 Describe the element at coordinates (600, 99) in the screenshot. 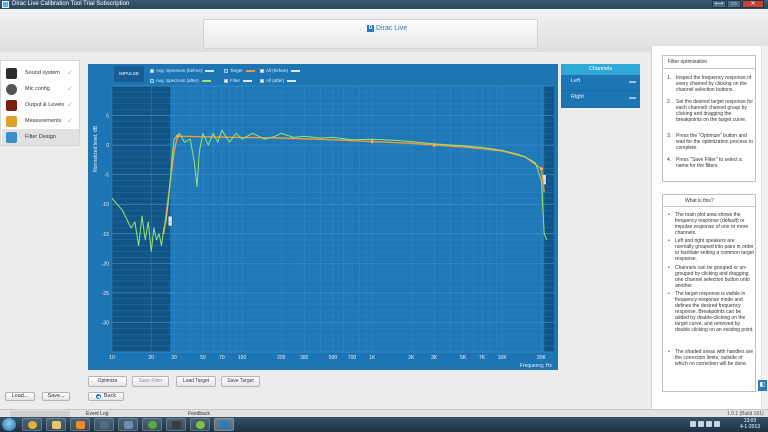

I see `channel-right-button: Right` at that location.